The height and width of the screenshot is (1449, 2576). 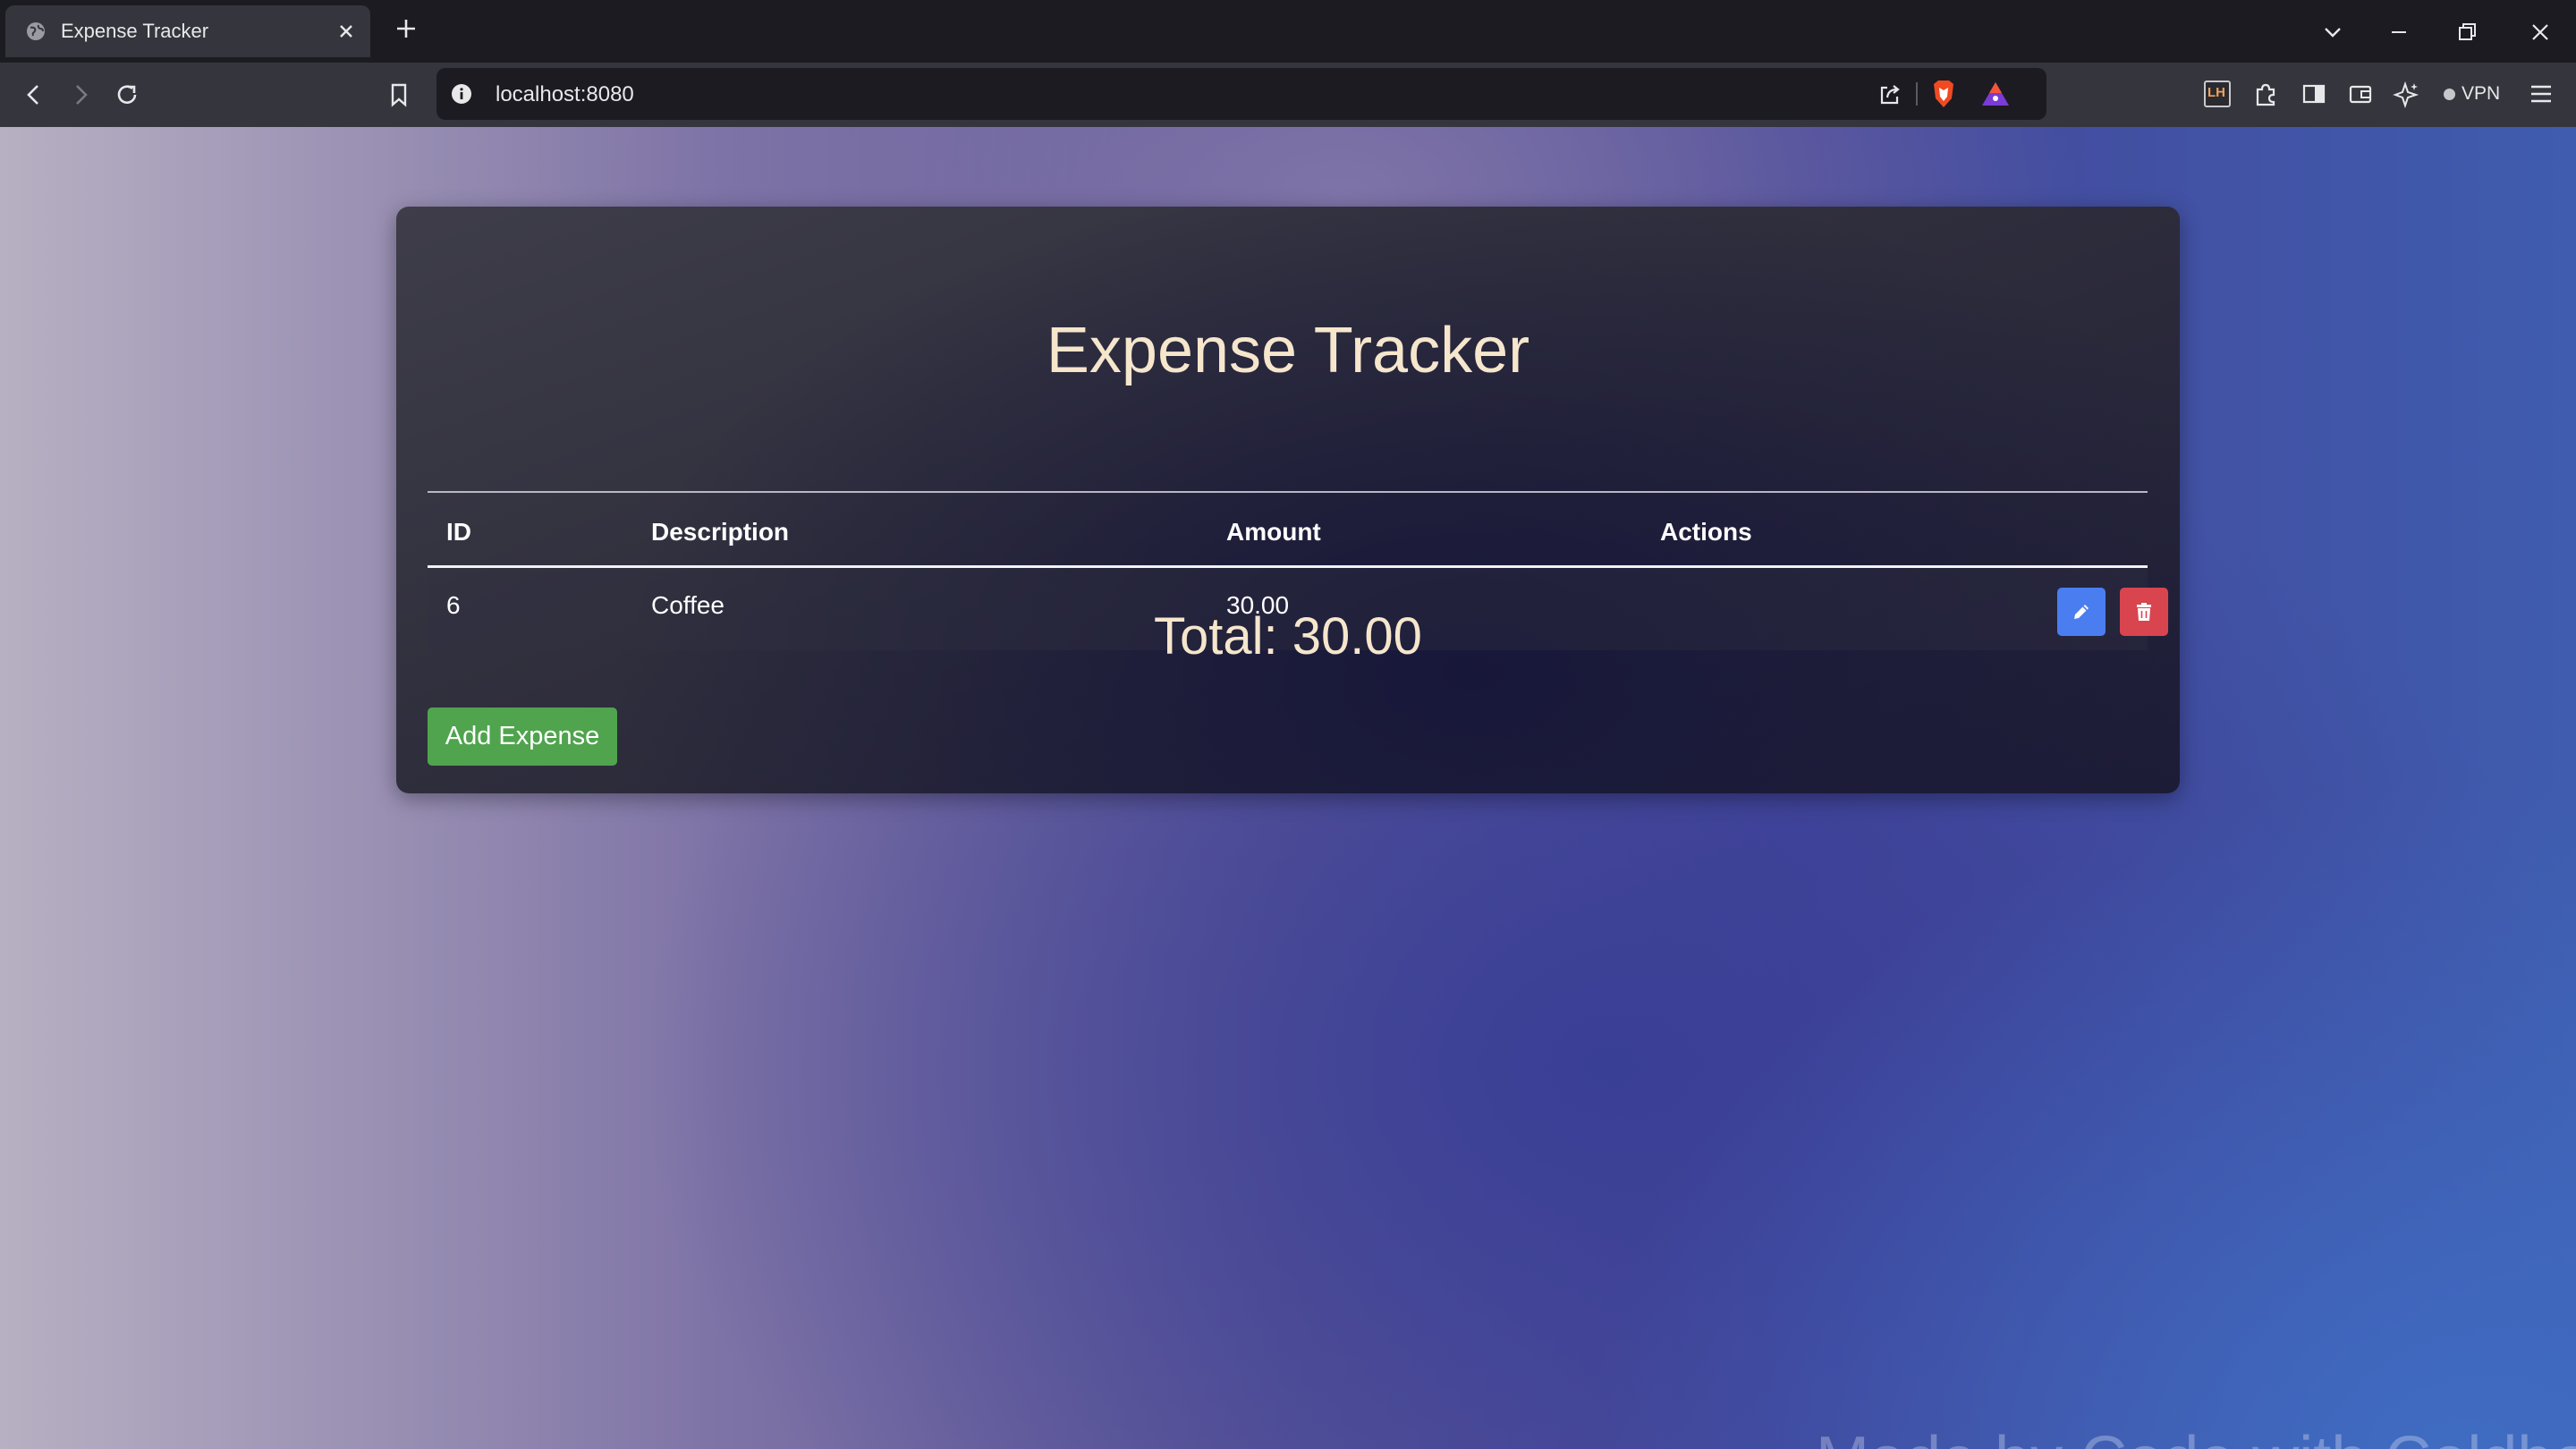 I want to click on add-expense-button: Add Expense, so click(x=522, y=737).